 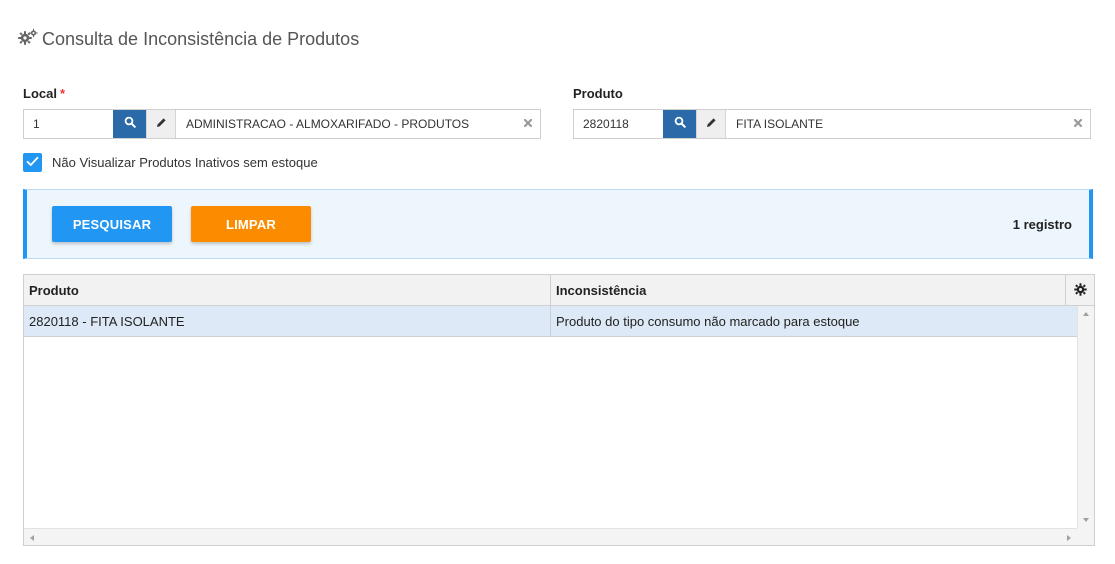 What do you see at coordinates (30, 39) in the screenshot?
I see `gears-icon` at bounding box center [30, 39].